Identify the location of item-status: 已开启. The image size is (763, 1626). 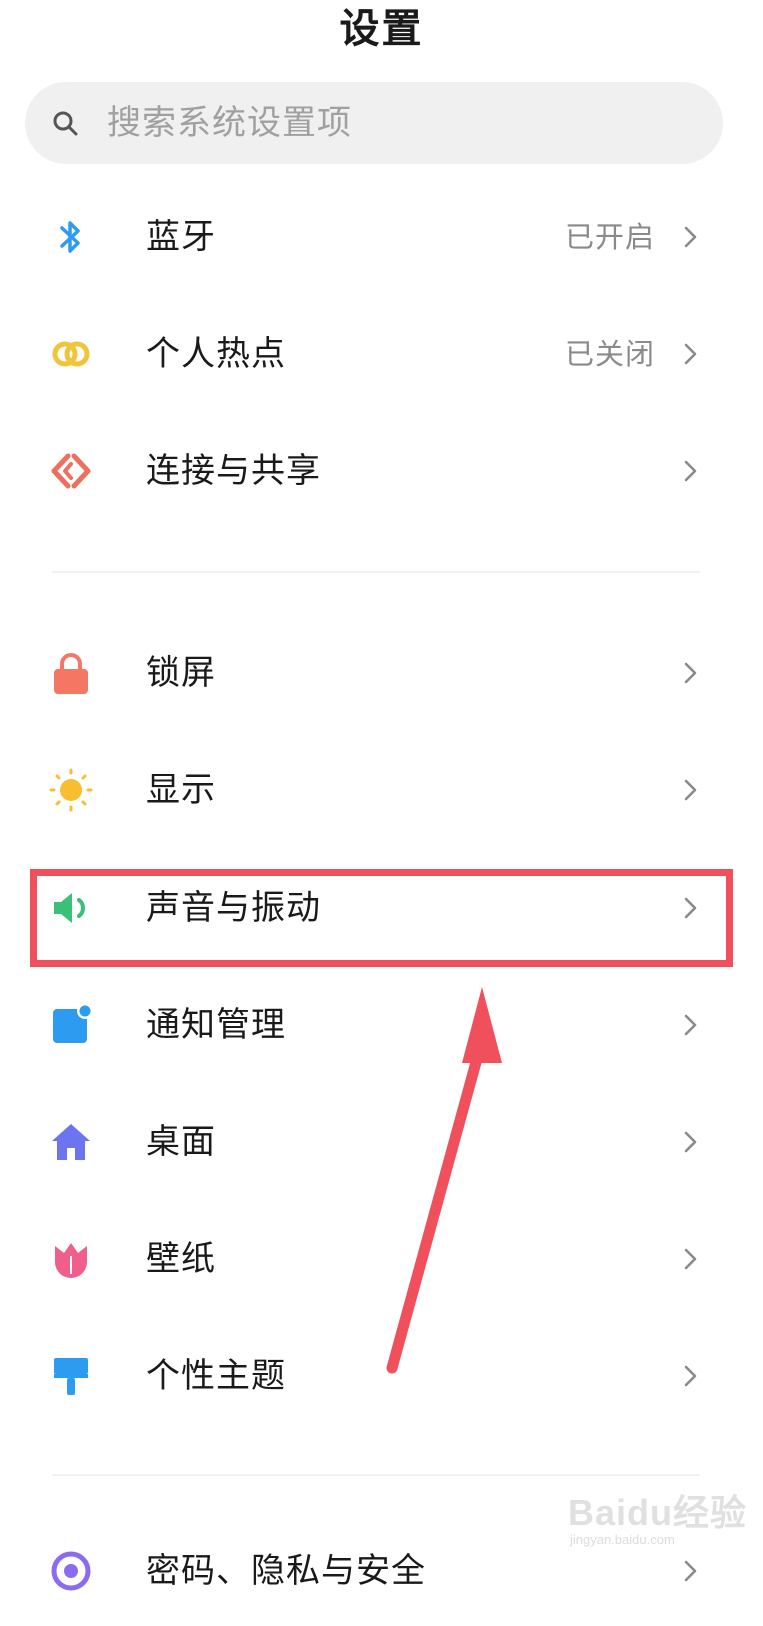
(609, 237).